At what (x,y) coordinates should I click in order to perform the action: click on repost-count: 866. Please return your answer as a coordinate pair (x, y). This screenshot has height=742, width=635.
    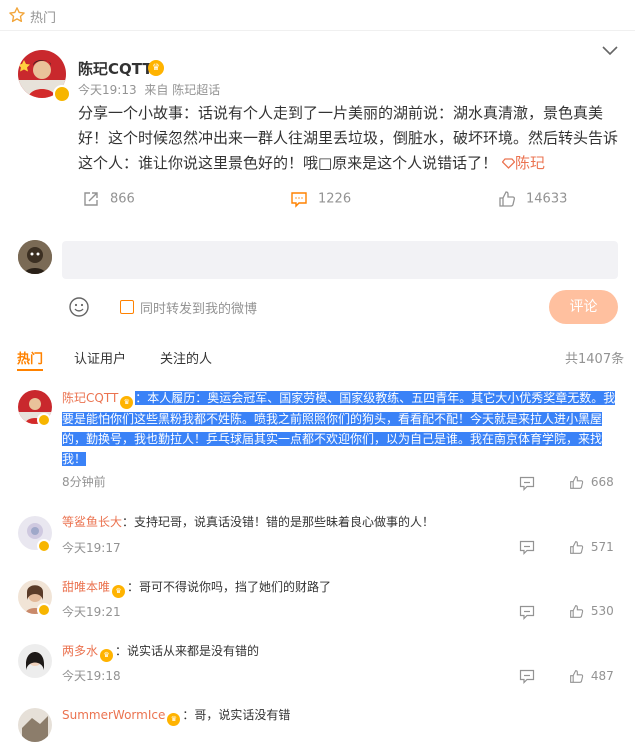
    Looking at the image, I should click on (122, 199).